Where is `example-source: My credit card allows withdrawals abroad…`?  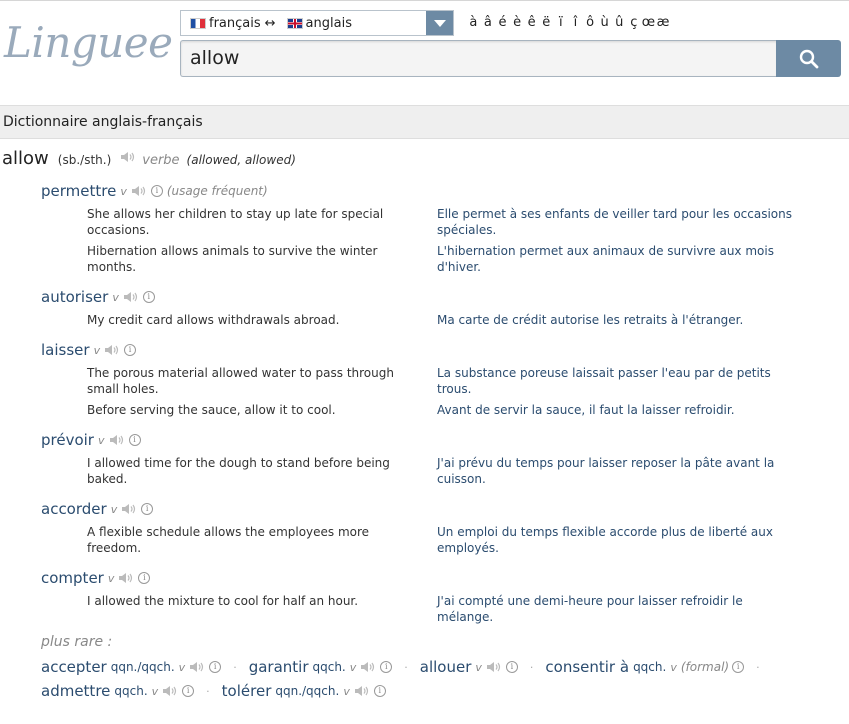 example-source: My credit card allows withdrawals abroad… is located at coordinates (213, 320).